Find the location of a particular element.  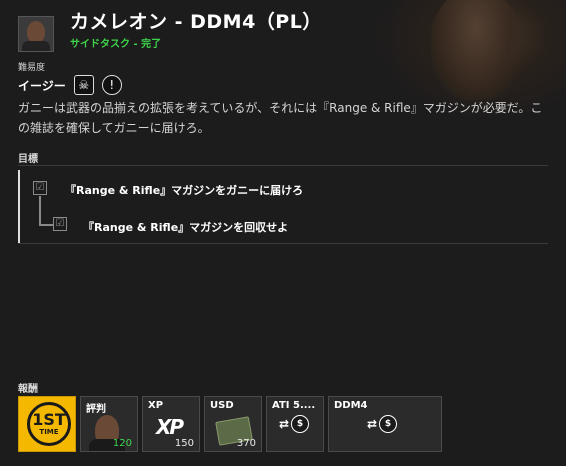

mission-status: サイドタスク - 完了 is located at coordinates (116, 44).